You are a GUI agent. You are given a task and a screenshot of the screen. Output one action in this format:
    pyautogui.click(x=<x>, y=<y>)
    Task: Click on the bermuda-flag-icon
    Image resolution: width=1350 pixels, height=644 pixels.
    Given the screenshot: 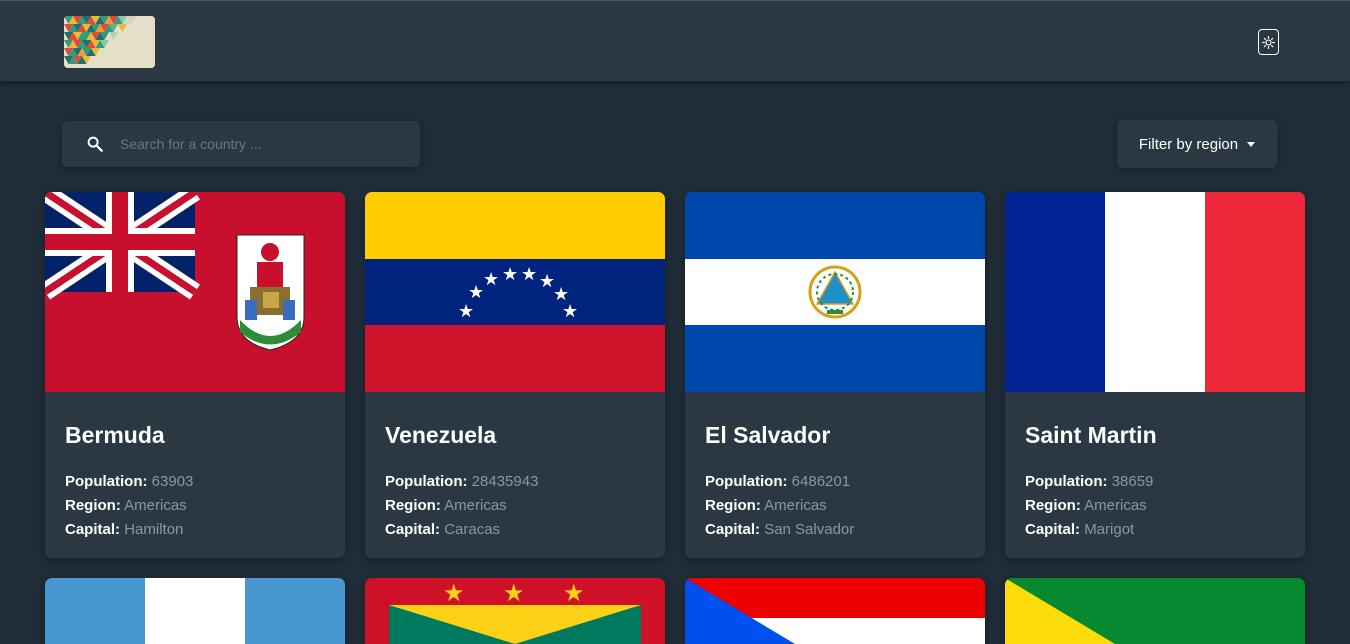 What is the action you would take?
    pyautogui.click(x=195, y=292)
    